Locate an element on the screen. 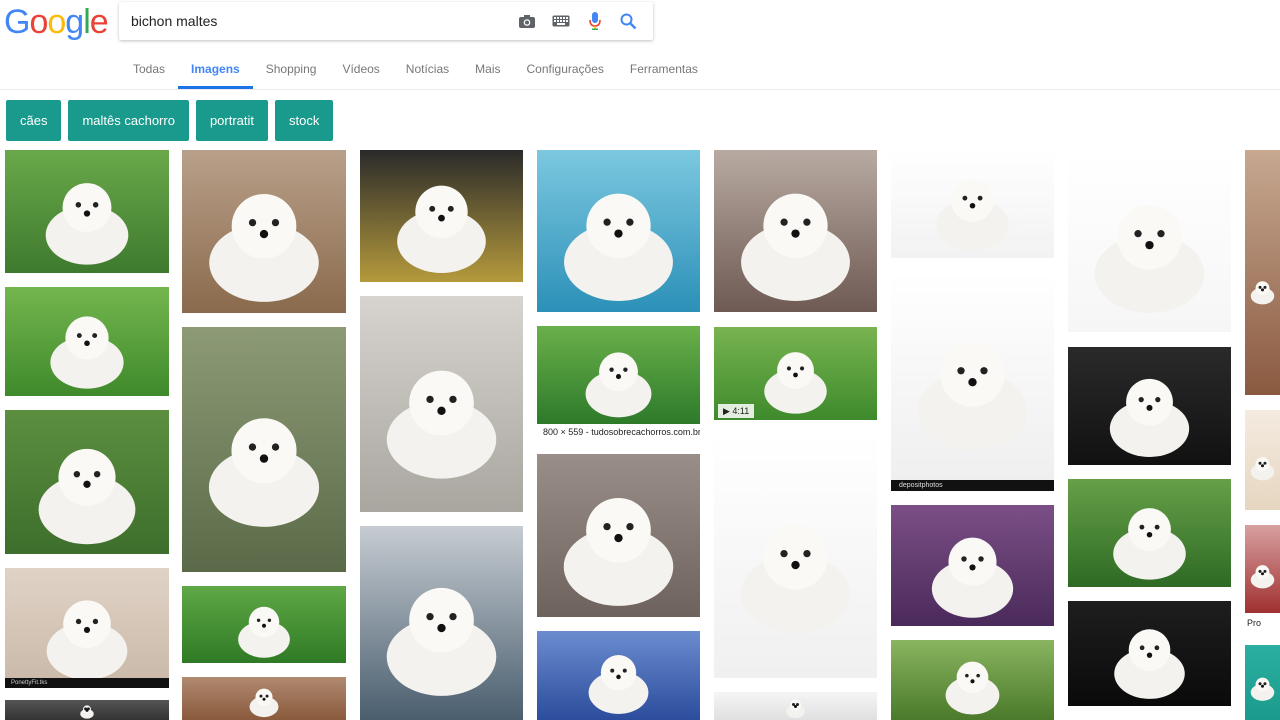 This screenshot has height=720, width=1280. tab-configuracoes: Configurações is located at coordinates (565, 70).